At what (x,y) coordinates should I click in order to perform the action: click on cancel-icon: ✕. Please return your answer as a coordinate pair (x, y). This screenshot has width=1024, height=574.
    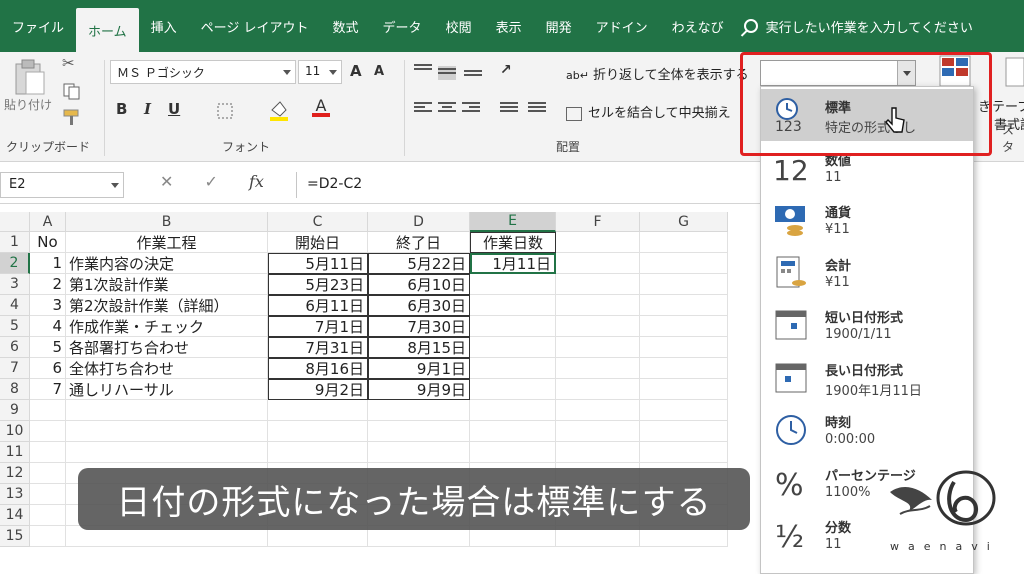
    Looking at the image, I should click on (166, 181).